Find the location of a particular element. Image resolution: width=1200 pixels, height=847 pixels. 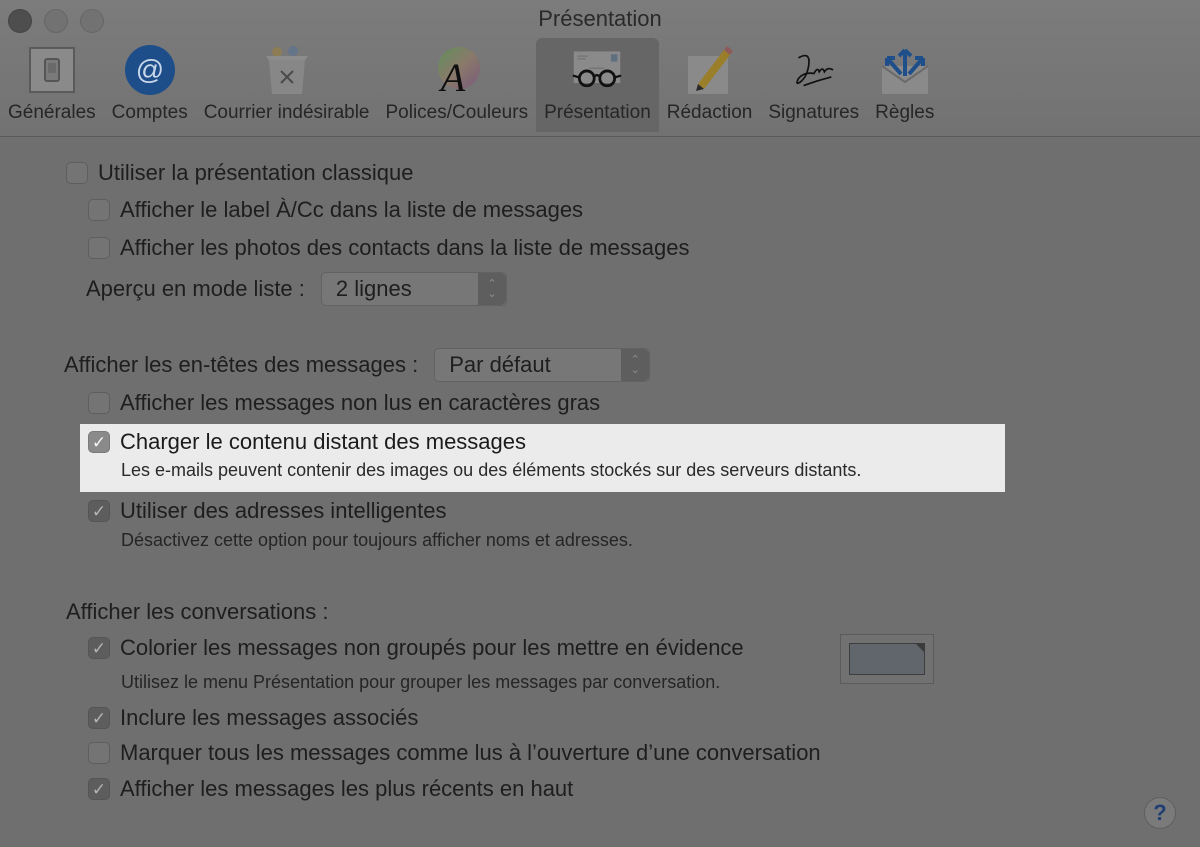

show-to-cc-checkbox is located at coordinates (99, 210).